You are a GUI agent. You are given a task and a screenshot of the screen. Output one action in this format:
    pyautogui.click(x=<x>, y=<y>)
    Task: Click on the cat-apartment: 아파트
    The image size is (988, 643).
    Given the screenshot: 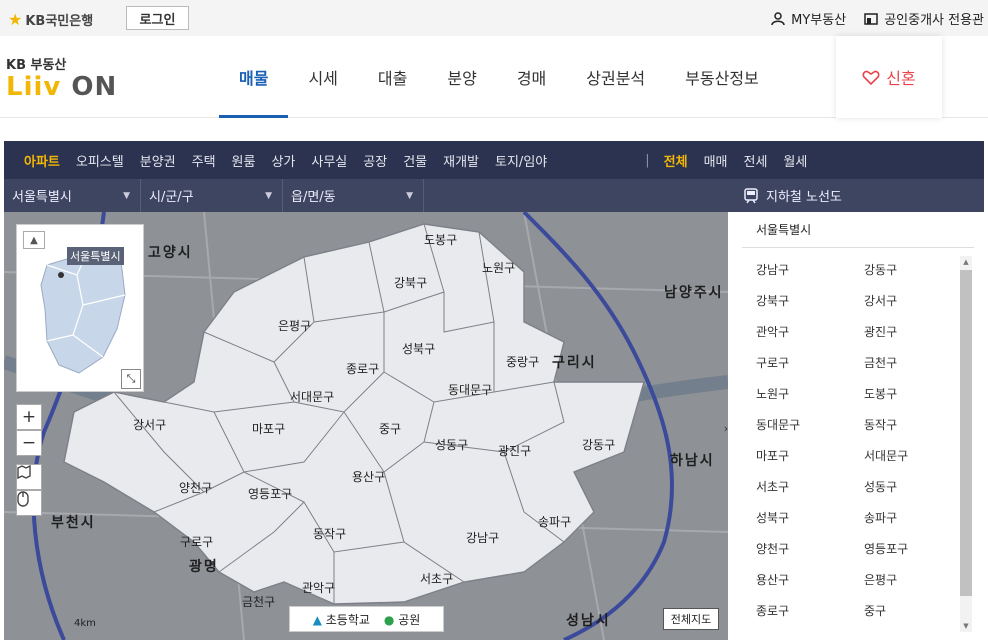 What is the action you would take?
    pyautogui.click(x=42, y=160)
    